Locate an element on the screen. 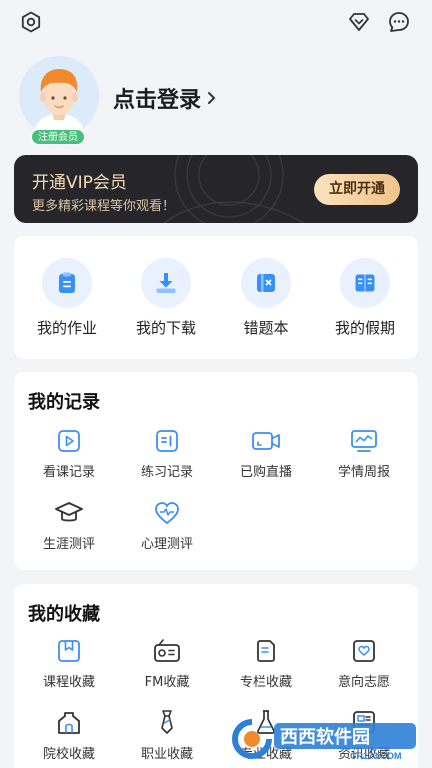 This screenshot has height=768, width=432. chevron-right-icon is located at coordinates (212, 98).